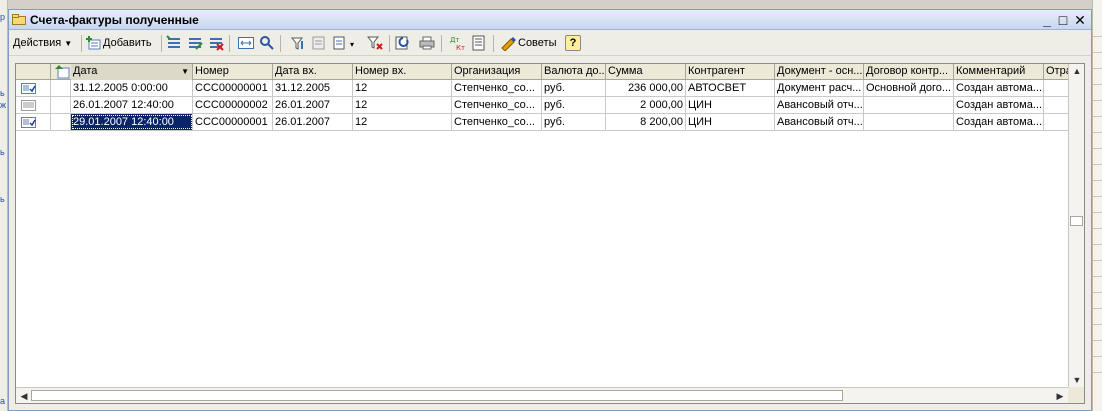 The width and height of the screenshot is (1102, 411). What do you see at coordinates (313, 72) in the screenshot?
I see `column-header-in-date: Дата вх.` at bounding box center [313, 72].